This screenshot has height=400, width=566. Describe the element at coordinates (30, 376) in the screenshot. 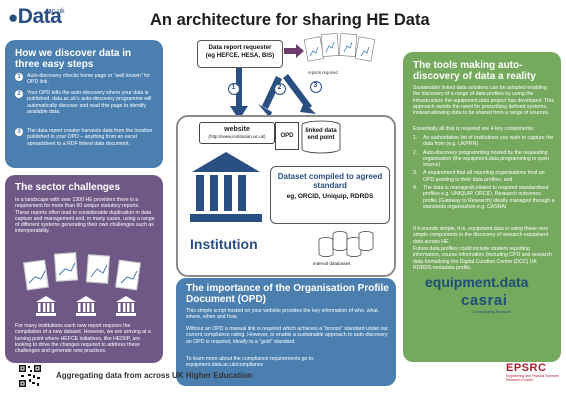

I see `qr-code-icon` at that location.